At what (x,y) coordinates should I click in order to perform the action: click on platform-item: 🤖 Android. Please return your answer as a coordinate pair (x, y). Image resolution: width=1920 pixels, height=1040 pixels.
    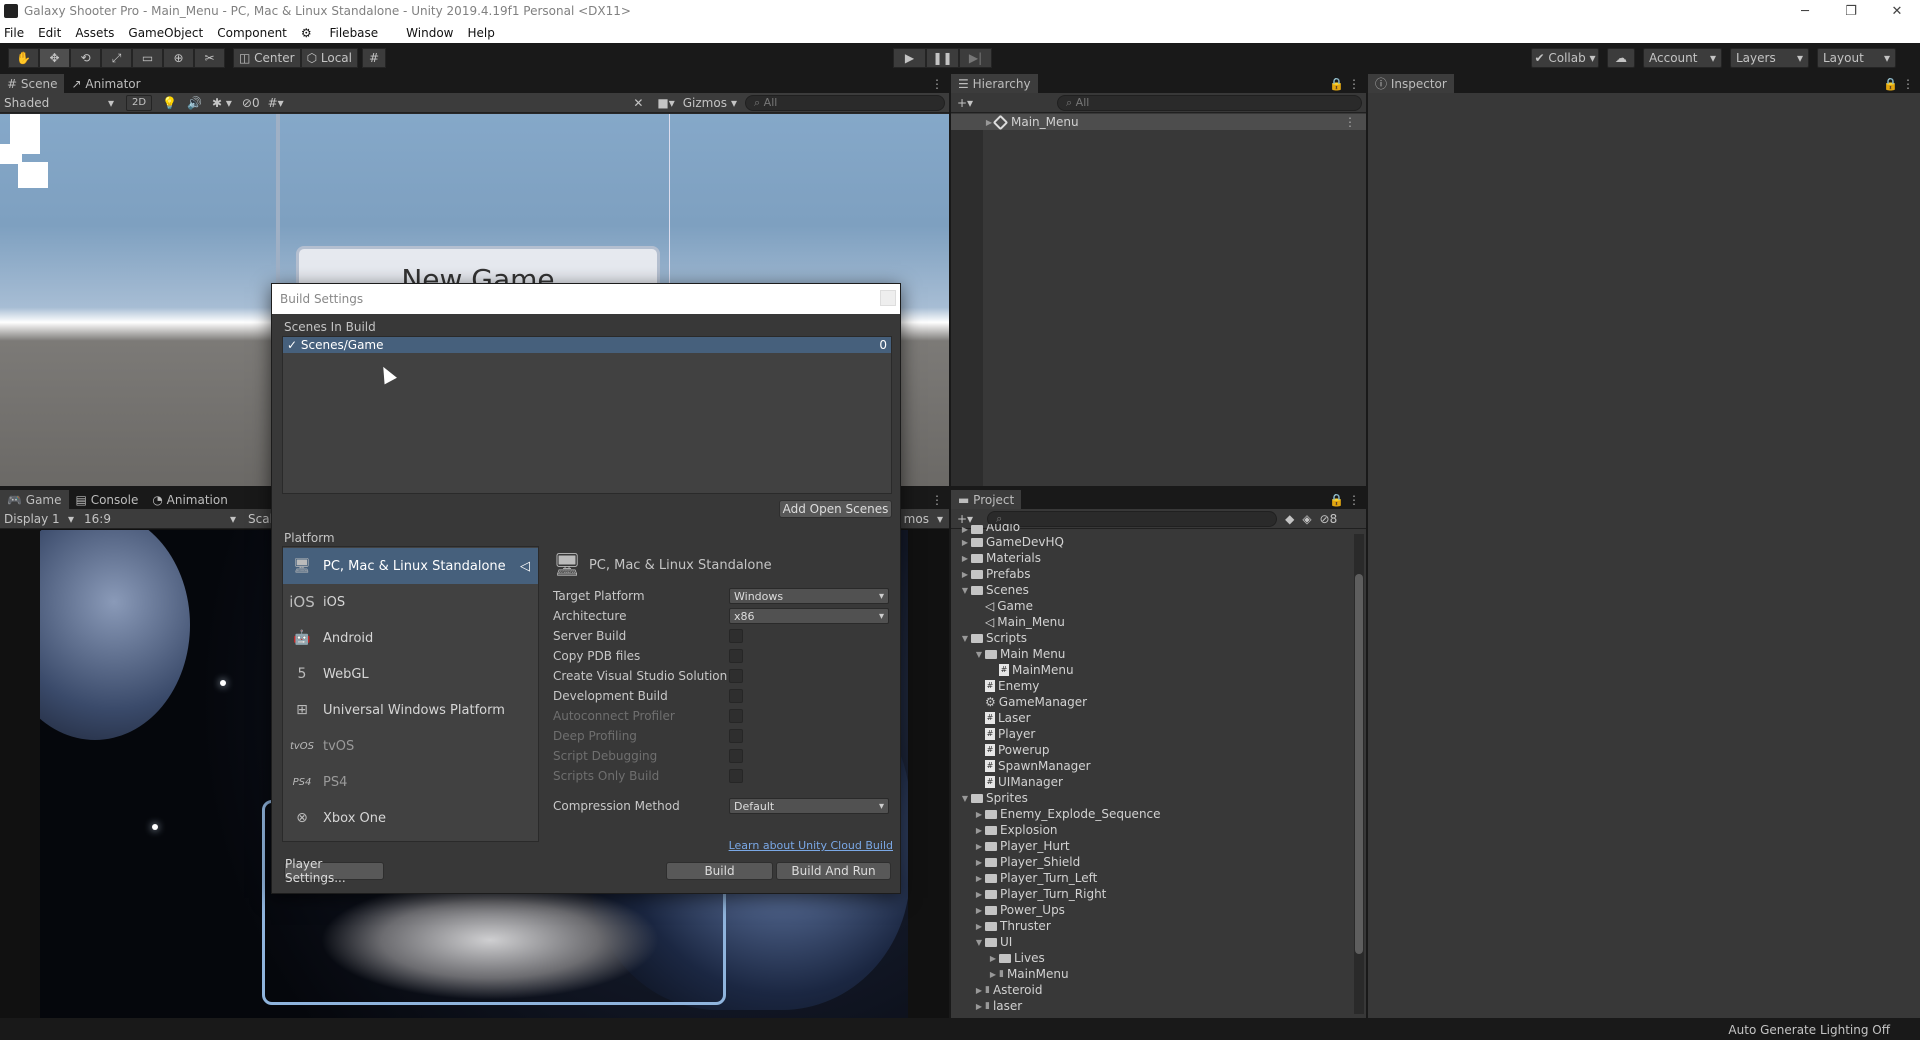
    Looking at the image, I should click on (410, 638).